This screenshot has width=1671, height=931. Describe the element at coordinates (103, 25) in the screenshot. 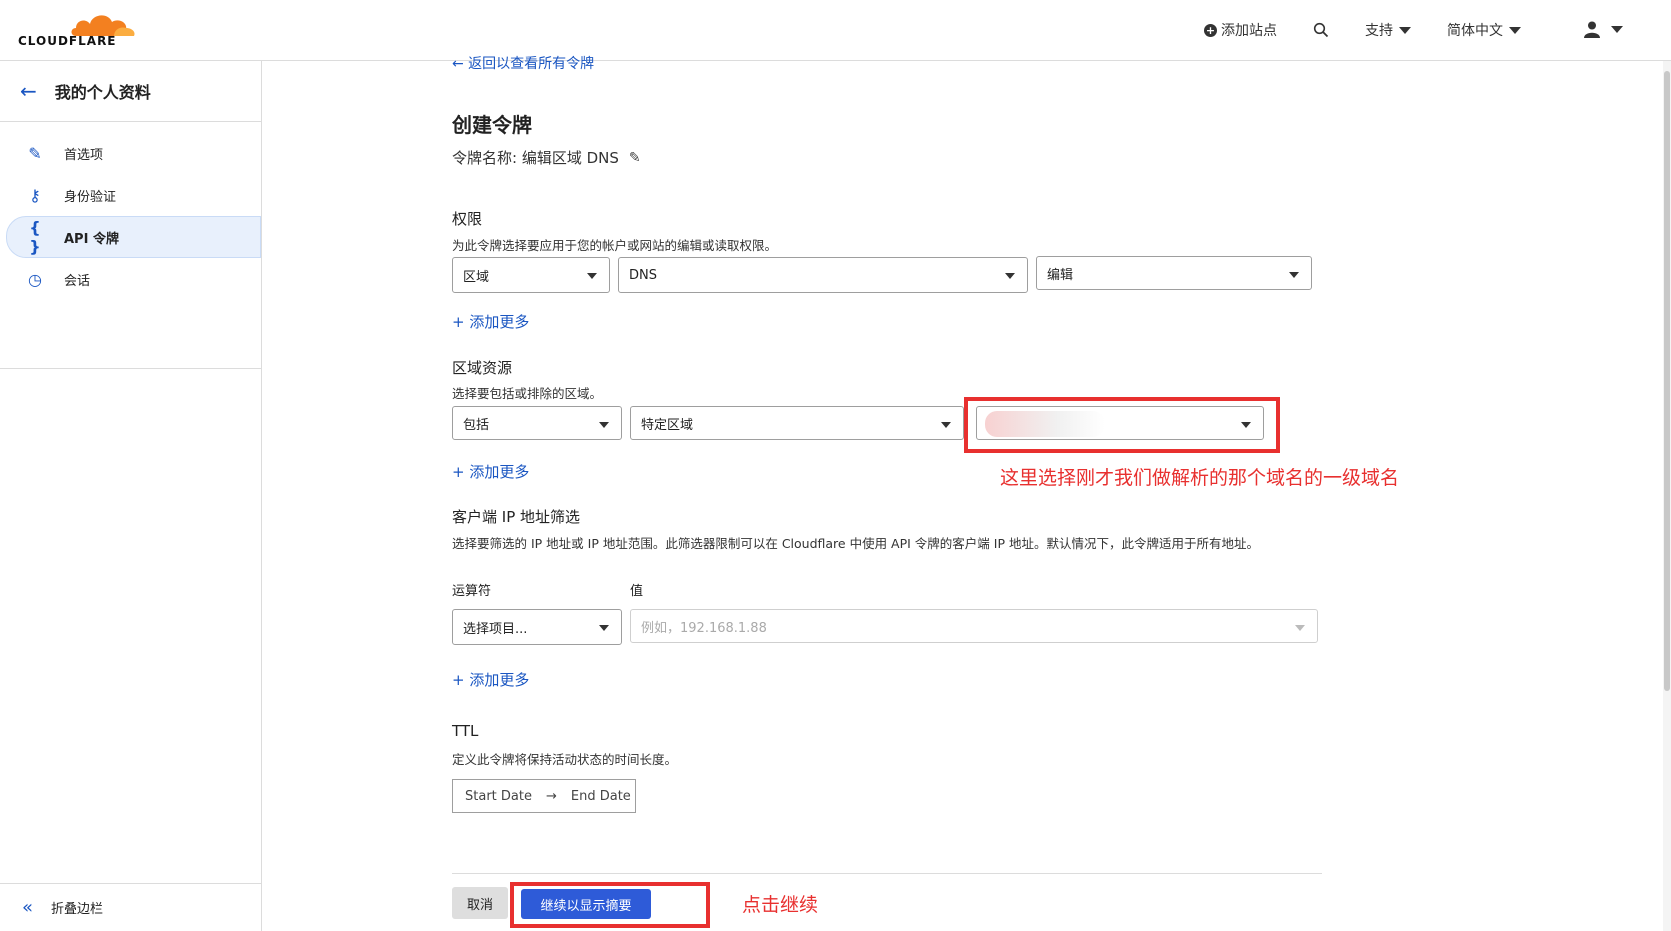

I see `cloud-logo-icon` at that location.